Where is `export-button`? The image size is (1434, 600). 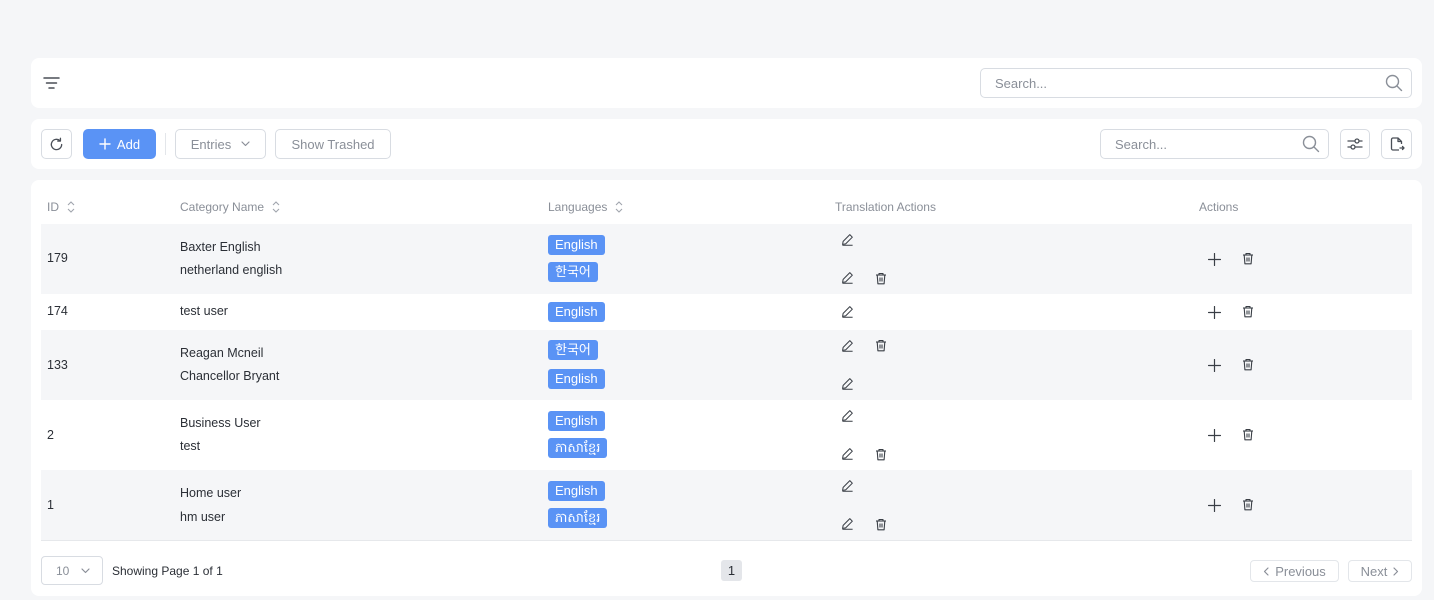 export-button is located at coordinates (1396, 144).